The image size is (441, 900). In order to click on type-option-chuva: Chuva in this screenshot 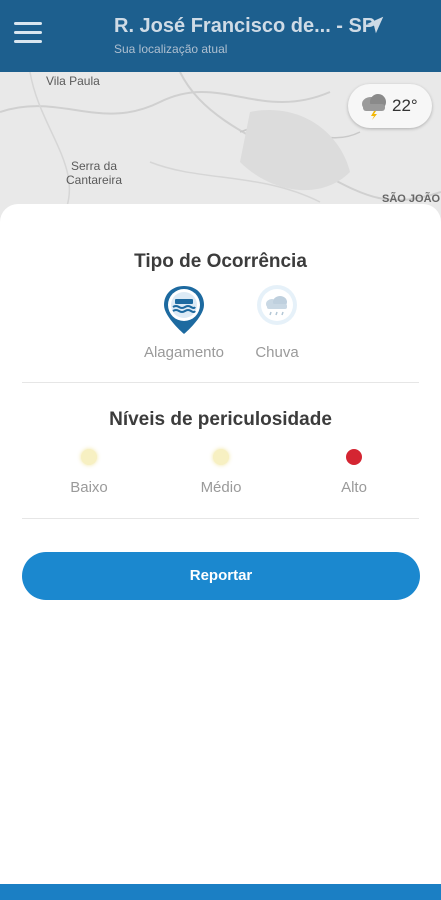, I will do `click(277, 322)`.